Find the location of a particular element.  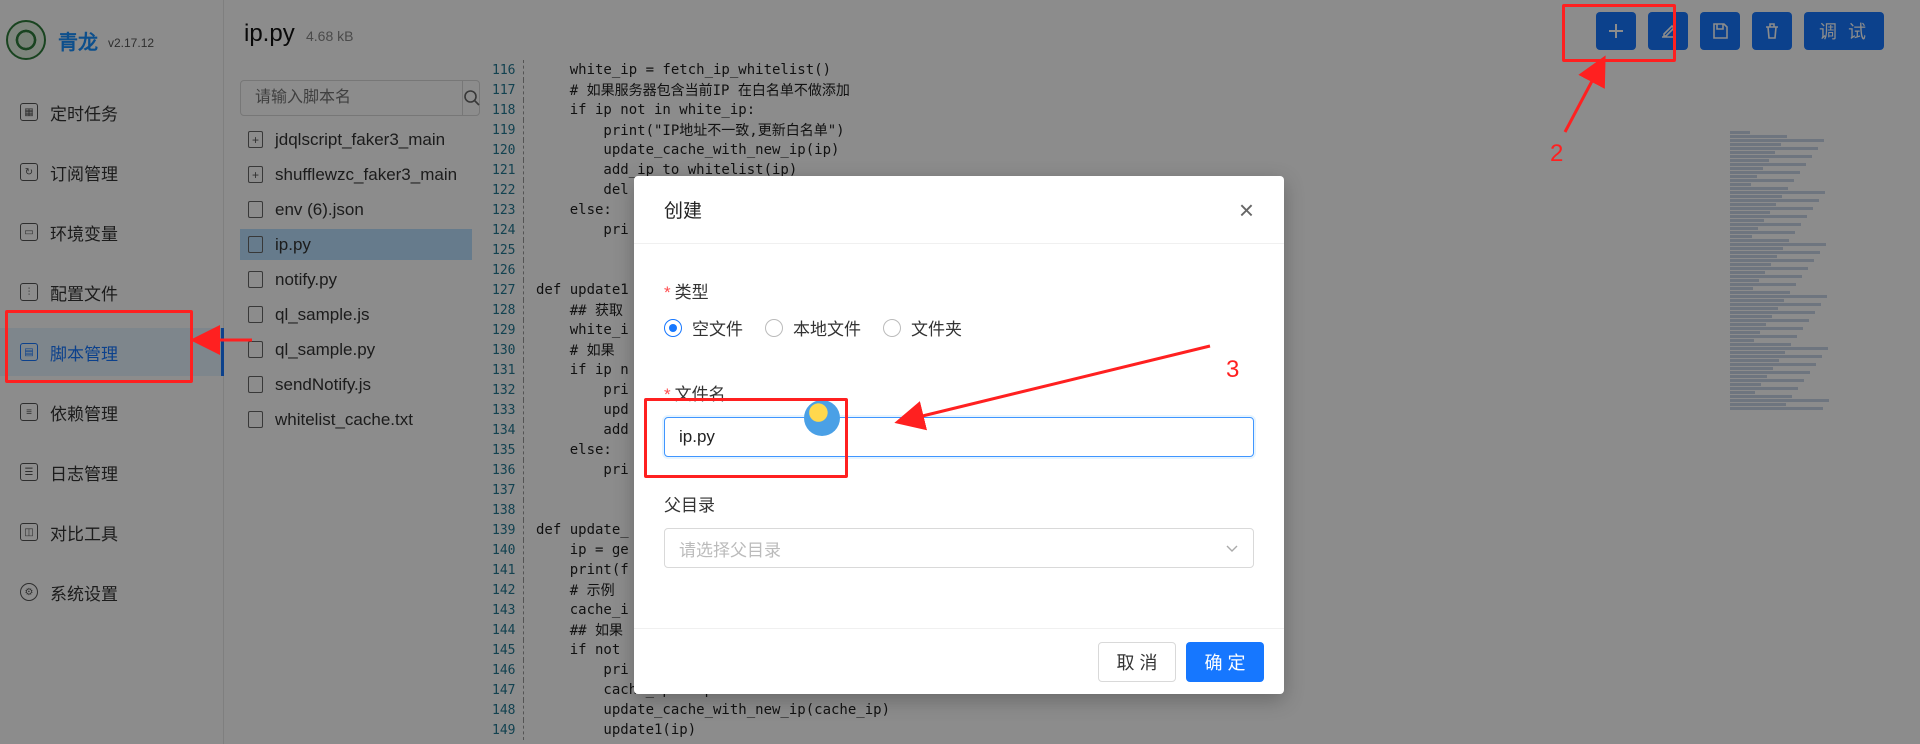

type-label-text: 类型 is located at coordinates (691, 292).